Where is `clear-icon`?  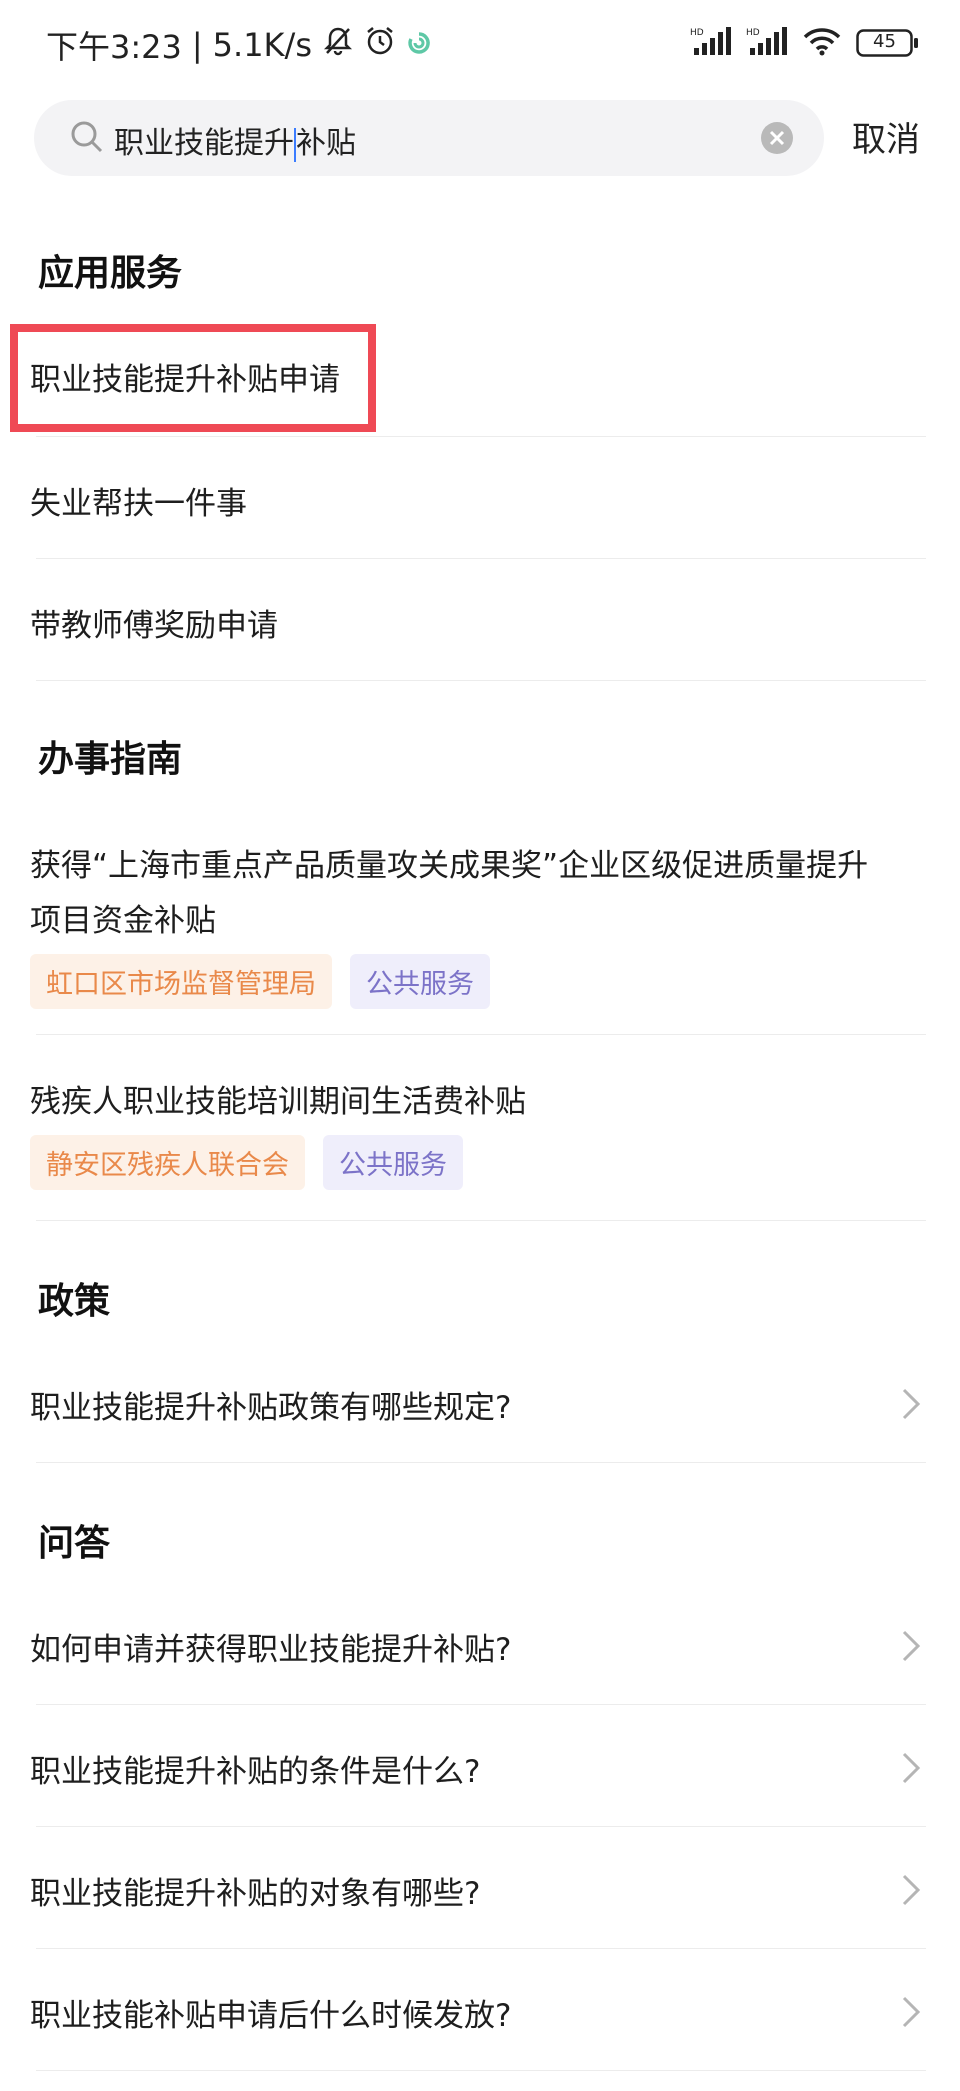 clear-icon is located at coordinates (777, 140).